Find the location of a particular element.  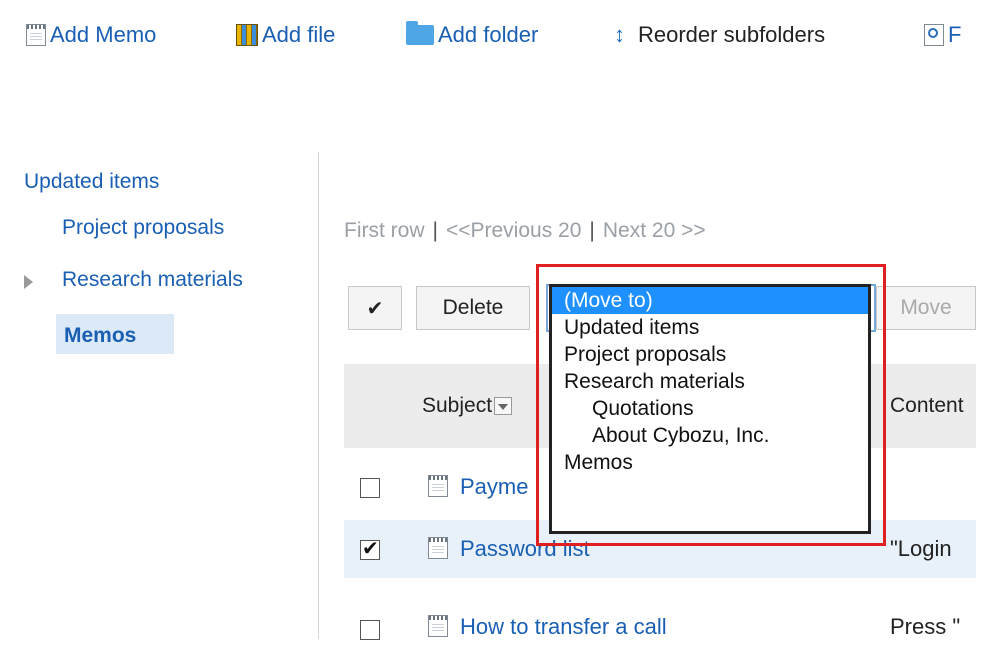

tree-item-memos-label: Memos is located at coordinates (100, 335).